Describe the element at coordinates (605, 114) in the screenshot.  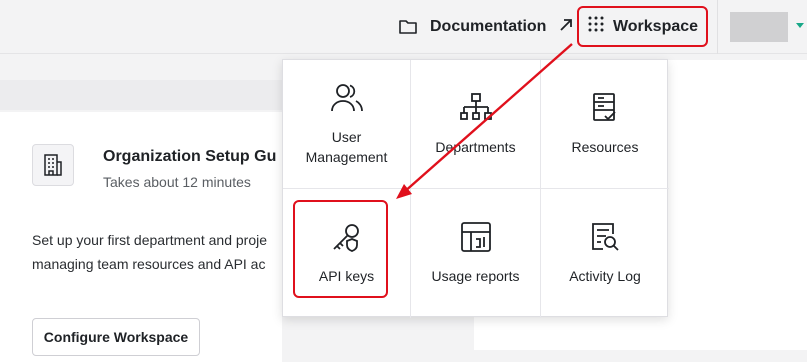
I see `server-list-icon` at that location.